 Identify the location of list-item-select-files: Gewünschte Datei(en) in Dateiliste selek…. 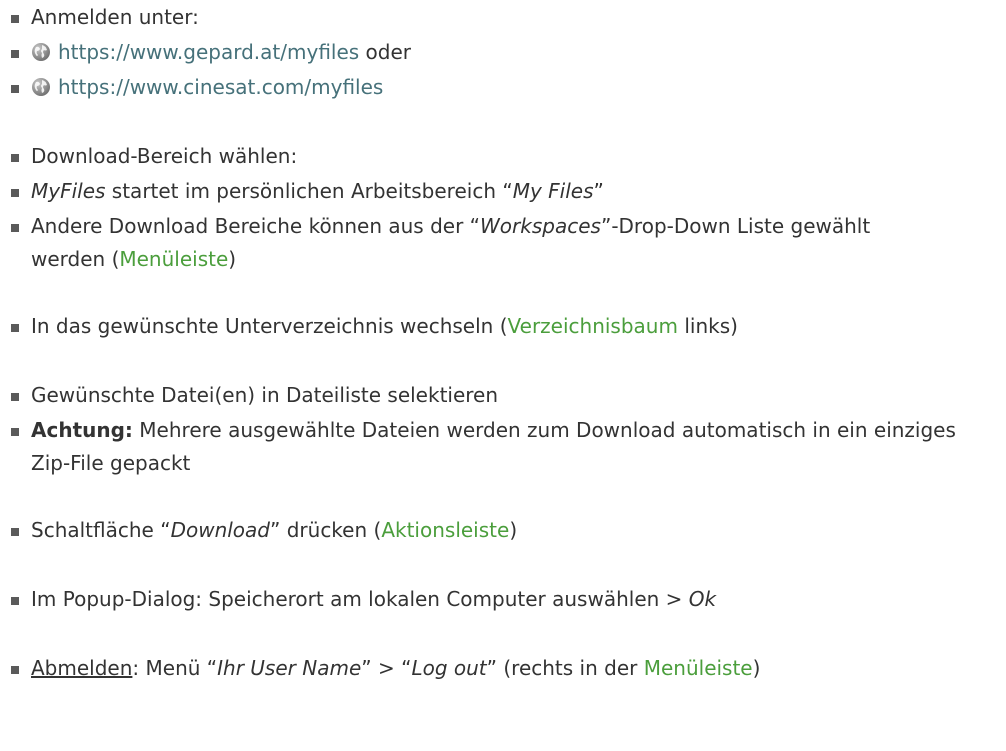
(505, 395).